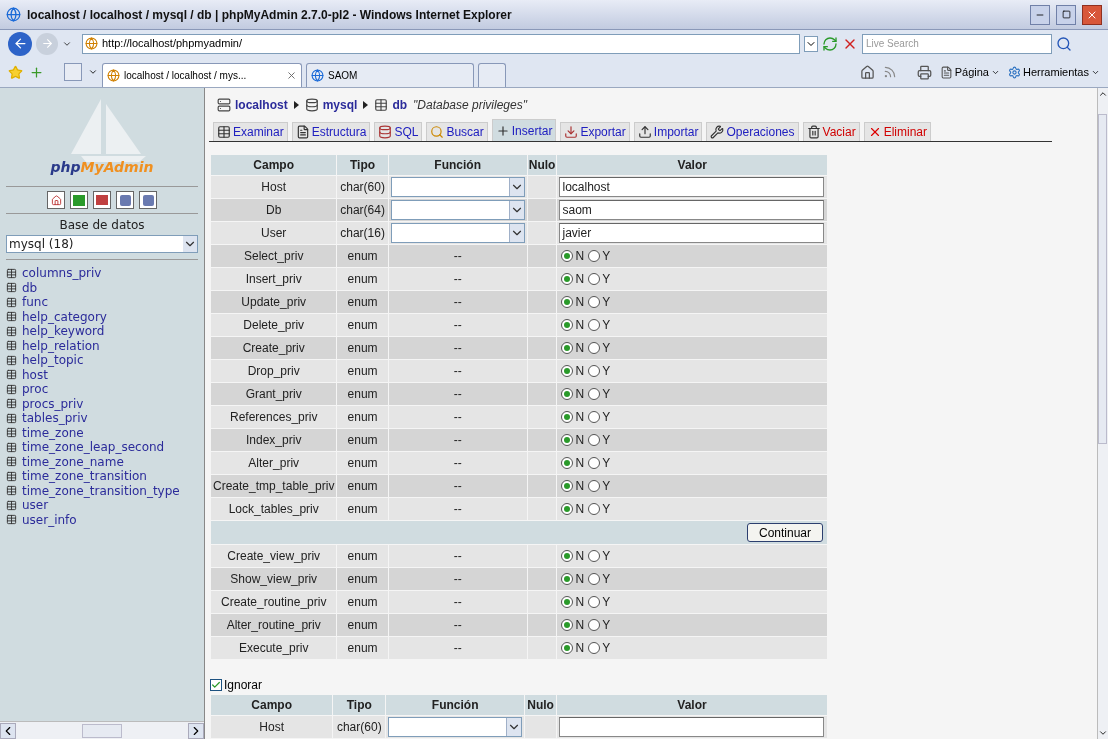  What do you see at coordinates (261, 105) in the screenshot?
I see `breadcrumb-link: localhost` at bounding box center [261, 105].